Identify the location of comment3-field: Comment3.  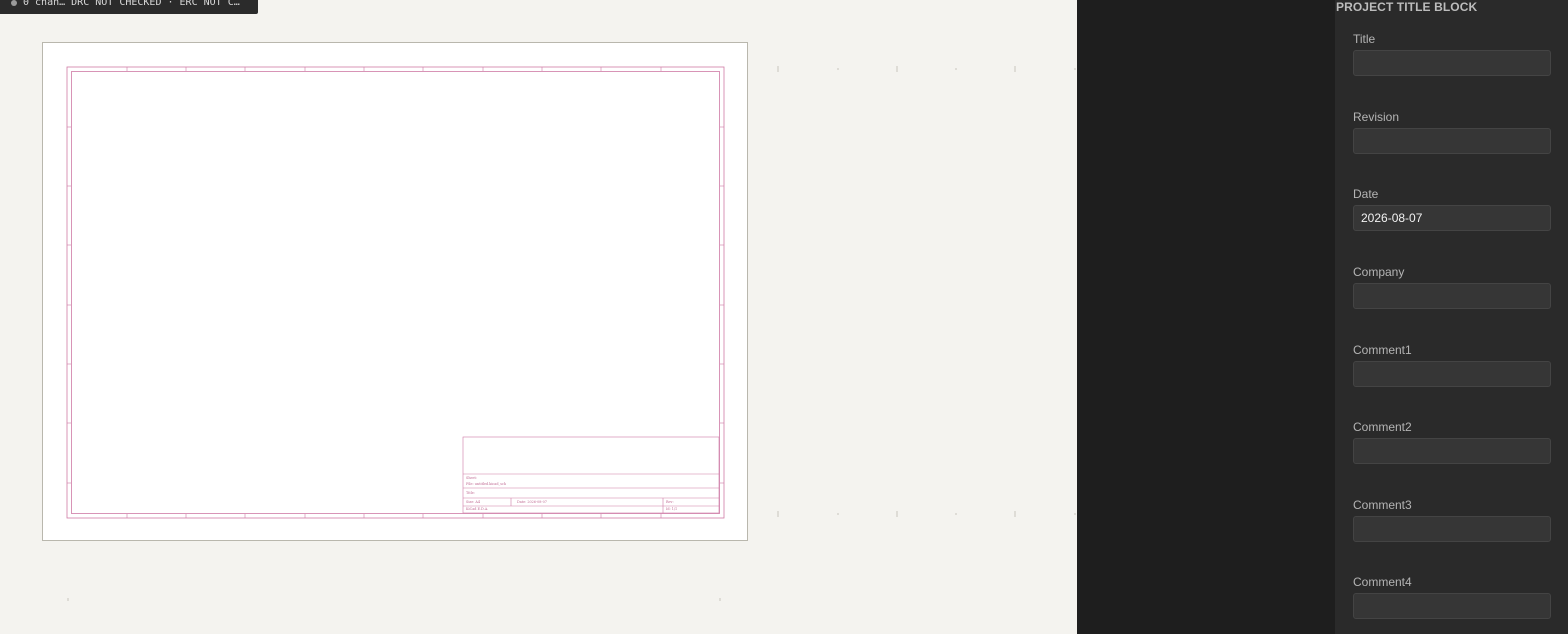
(1452, 519).